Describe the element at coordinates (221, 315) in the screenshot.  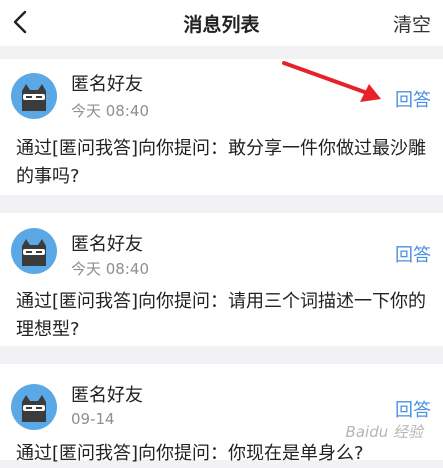
I see `question-text: 通过[匿问我答]向你提问：请用三个词描述一下你的理想型?` at that location.